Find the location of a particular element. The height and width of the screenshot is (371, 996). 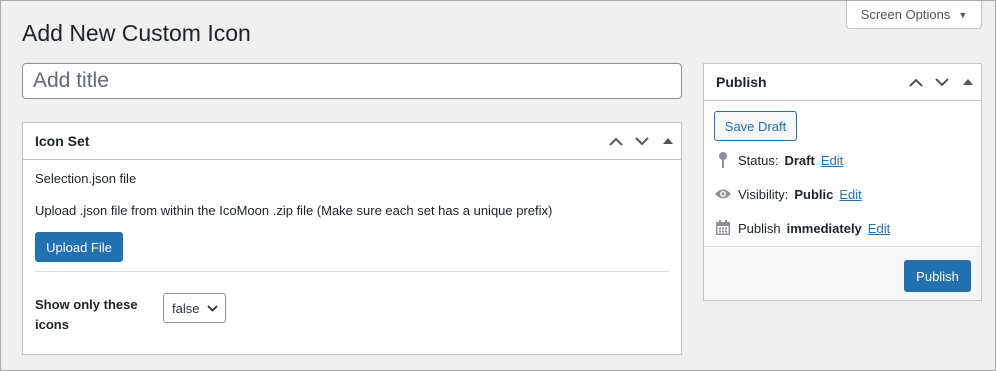

screen-options-button: Screen Options ▼ is located at coordinates (914, 15).